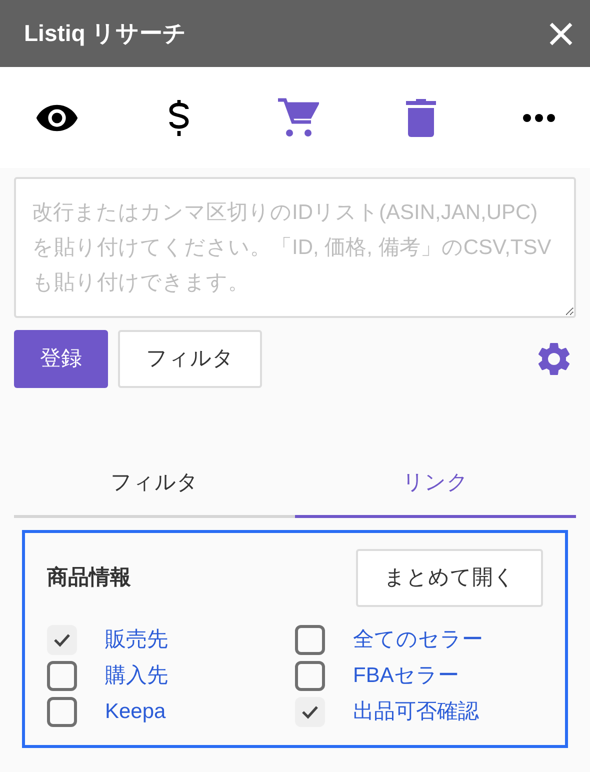 The height and width of the screenshot is (772, 590). What do you see at coordinates (421, 117) in the screenshot?
I see `trash-icon` at bounding box center [421, 117].